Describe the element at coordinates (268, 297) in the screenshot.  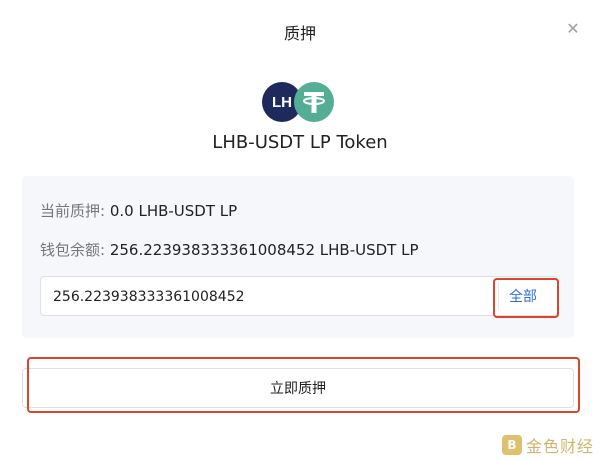
I see `amount-input` at that location.